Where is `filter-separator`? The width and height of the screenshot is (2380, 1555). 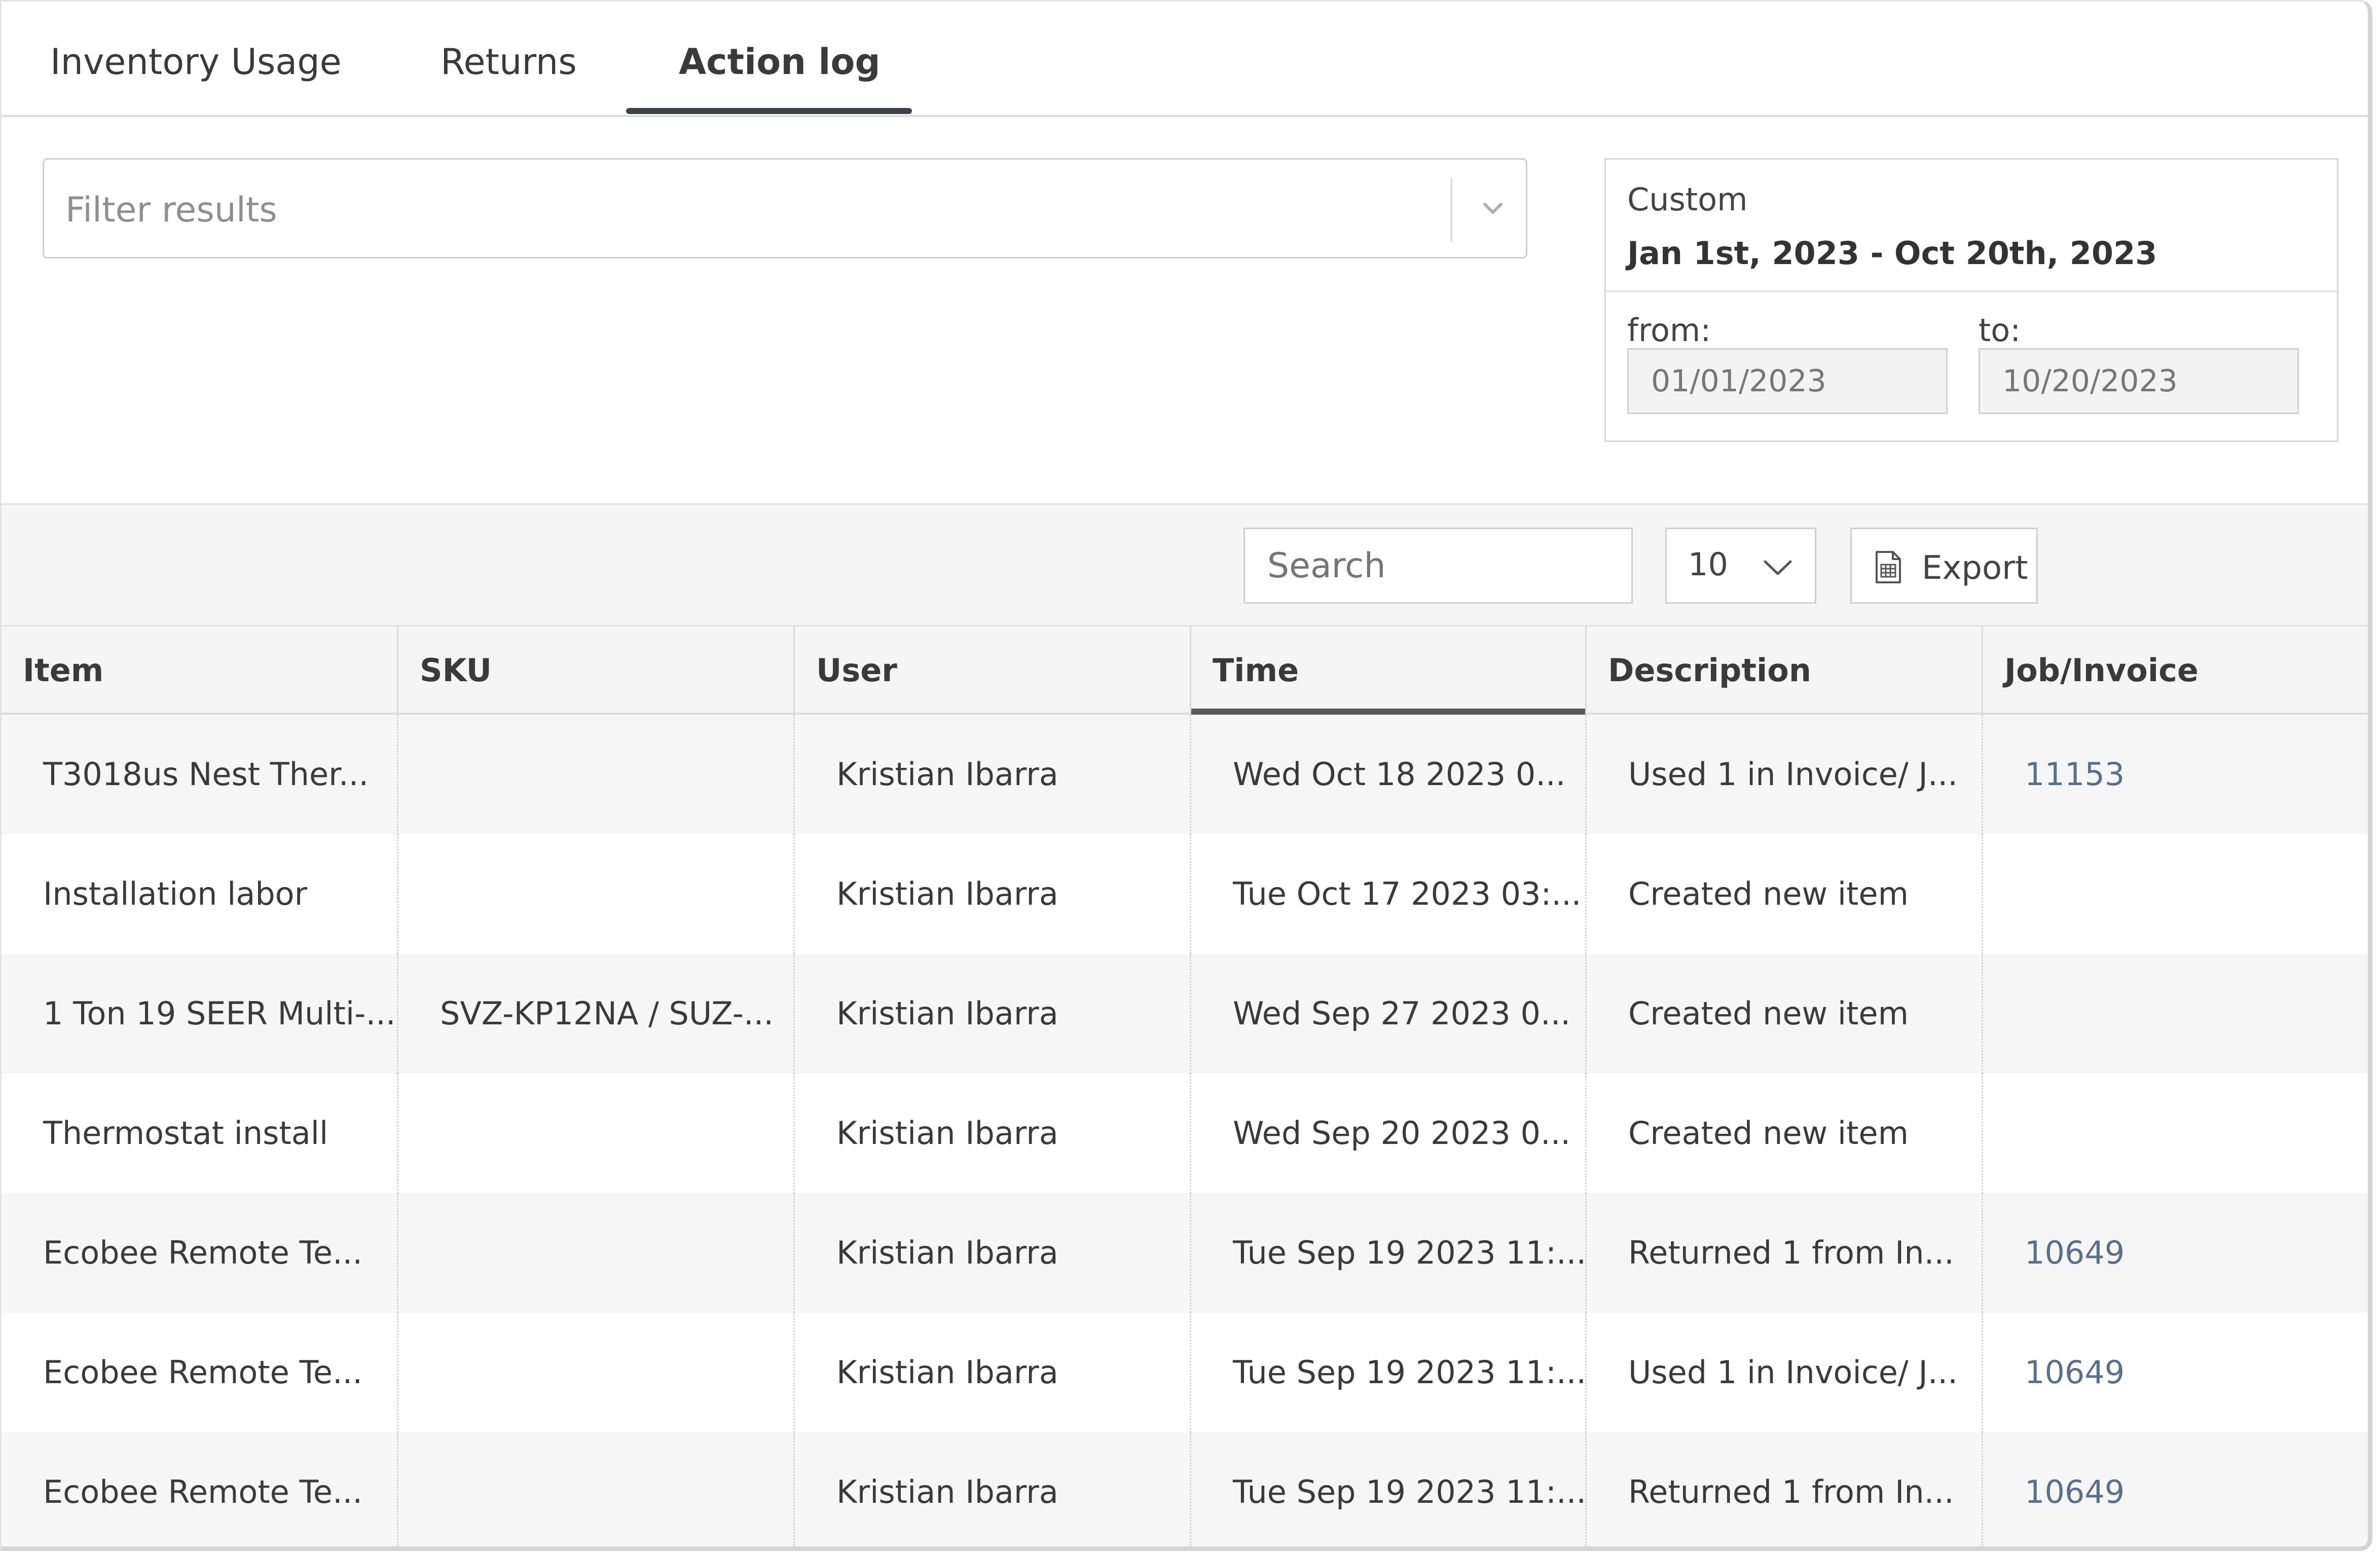 filter-separator is located at coordinates (1451, 210).